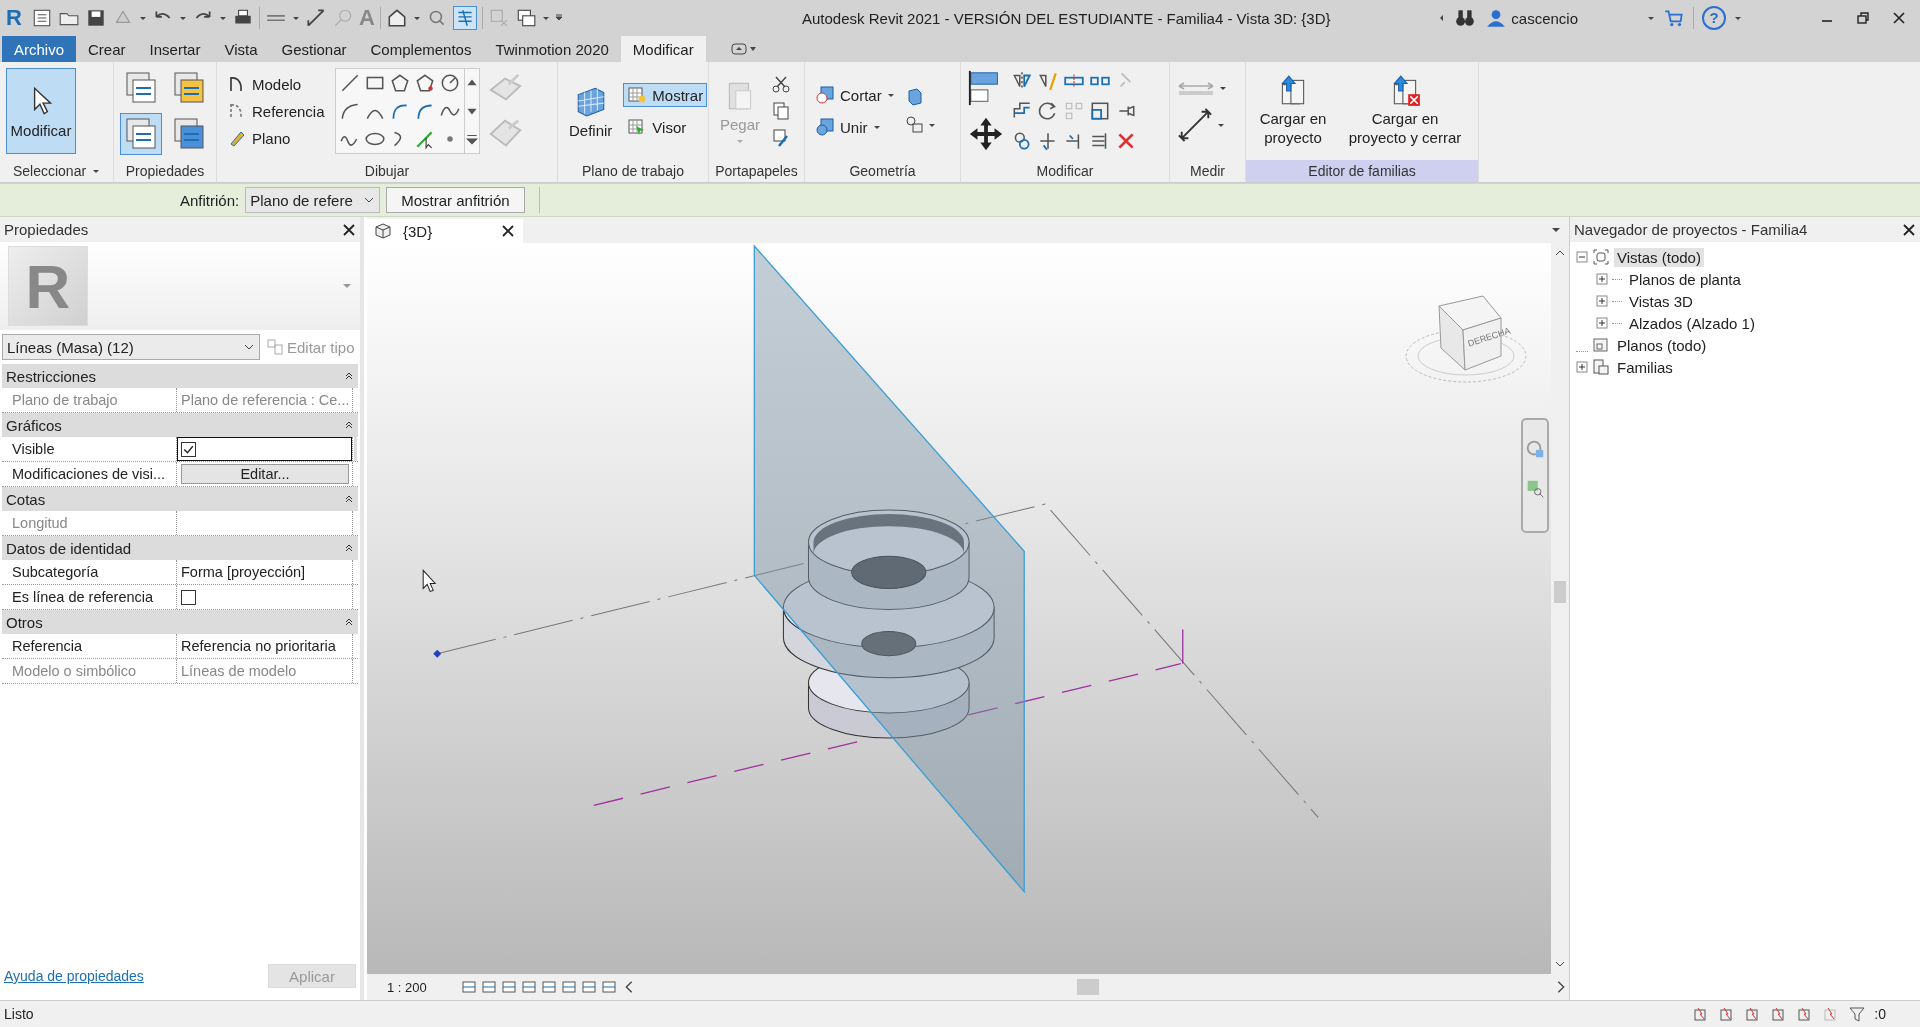  What do you see at coordinates (914, 125) in the screenshot?
I see `split-face-icon` at bounding box center [914, 125].